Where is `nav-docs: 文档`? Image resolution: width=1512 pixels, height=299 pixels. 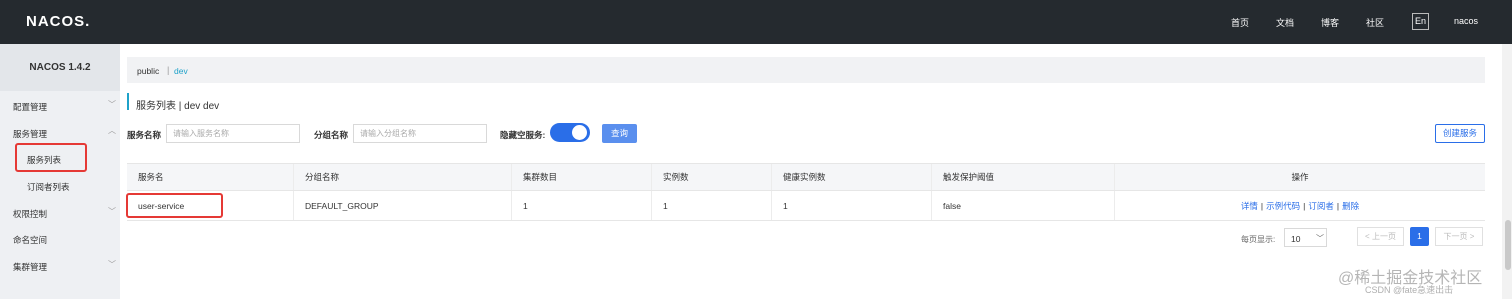
nav-docs: 文档 is located at coordinates (1285, 23).